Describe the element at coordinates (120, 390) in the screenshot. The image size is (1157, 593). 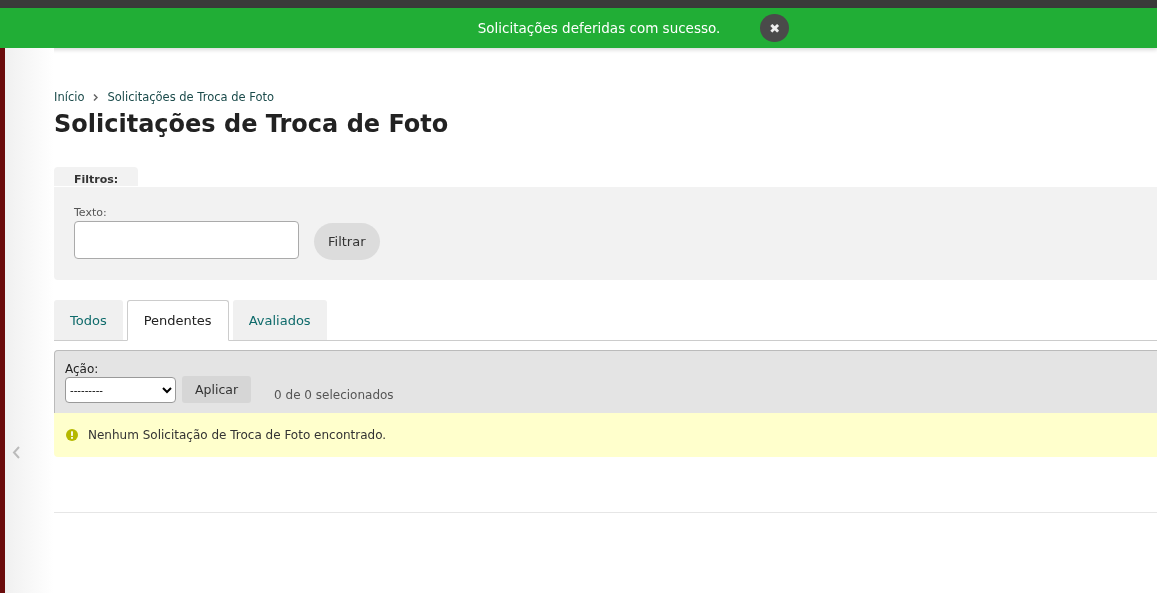
I see `action-select: ---------` at that location.